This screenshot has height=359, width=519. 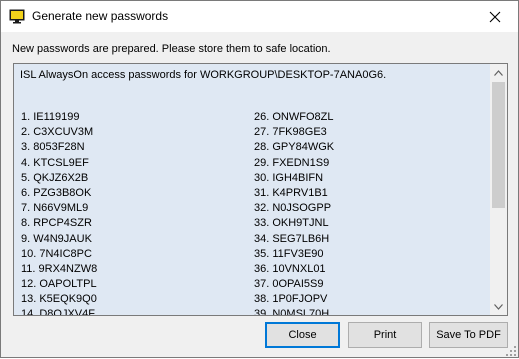 What do you see at coordinates (289, 177) in the screenshot?
I see `password-row: 30. IGH4BIFN` at bounding box center [289, 177].